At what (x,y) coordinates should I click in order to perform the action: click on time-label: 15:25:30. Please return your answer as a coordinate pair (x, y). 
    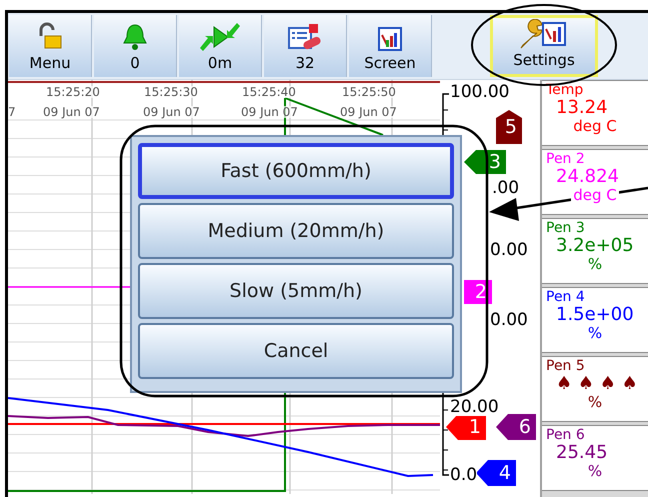
    Looking at the image, I should click on (171, 92).